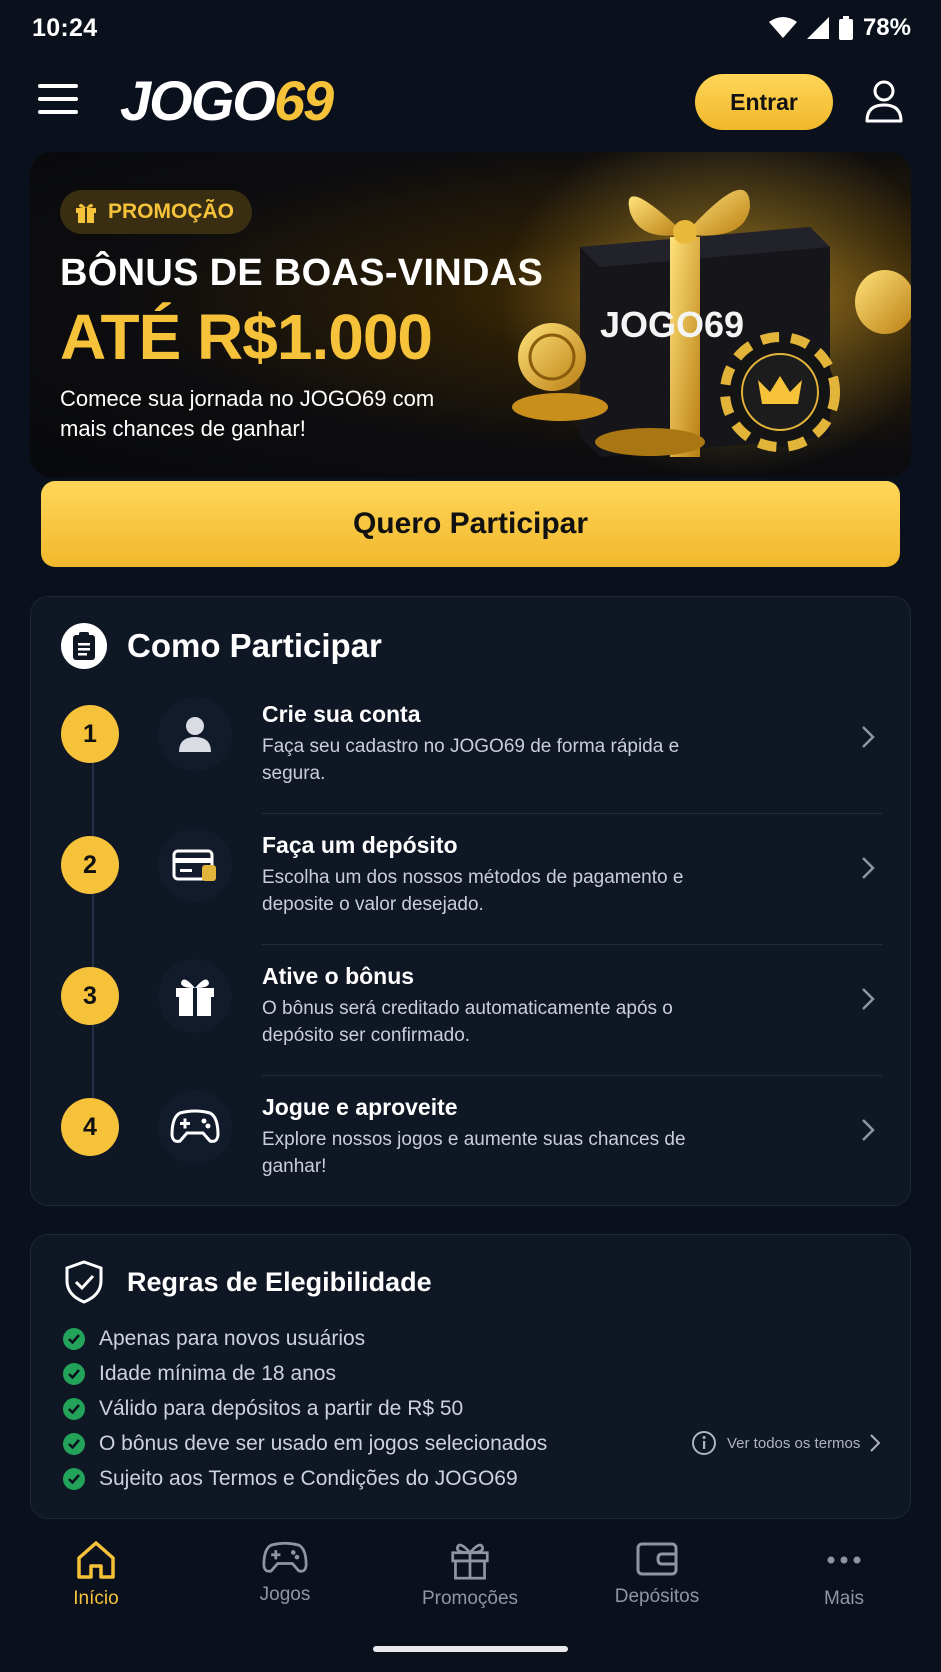 This screenshot has height=1672, width=941. I want to click on nav-item-home: Início, so click(96, 1575).